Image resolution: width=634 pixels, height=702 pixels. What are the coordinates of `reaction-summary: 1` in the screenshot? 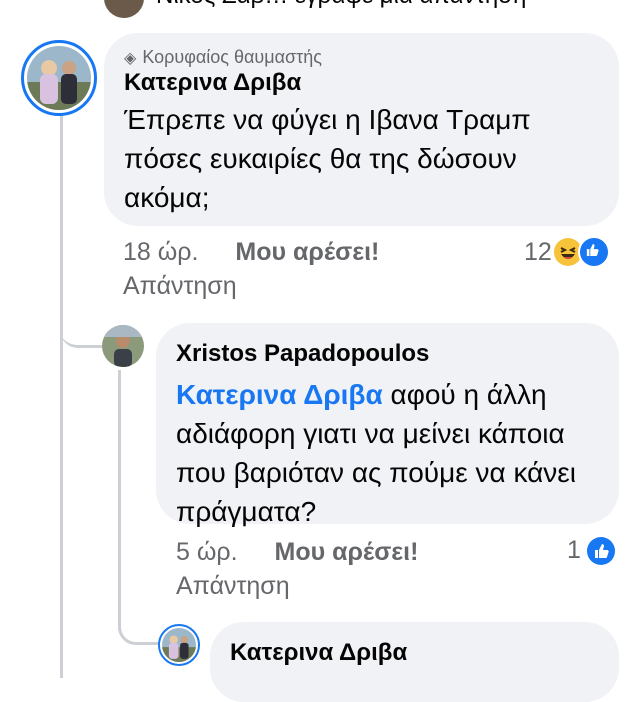 It's located at (591, 550).